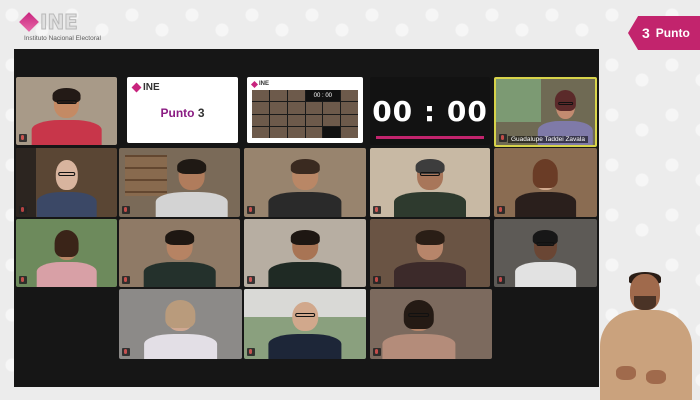 This screenshot has width=700, height=400. Describe the element at coordinates (151, 87) in the screenshot. I see `slide-logo-text: INE` at that location.